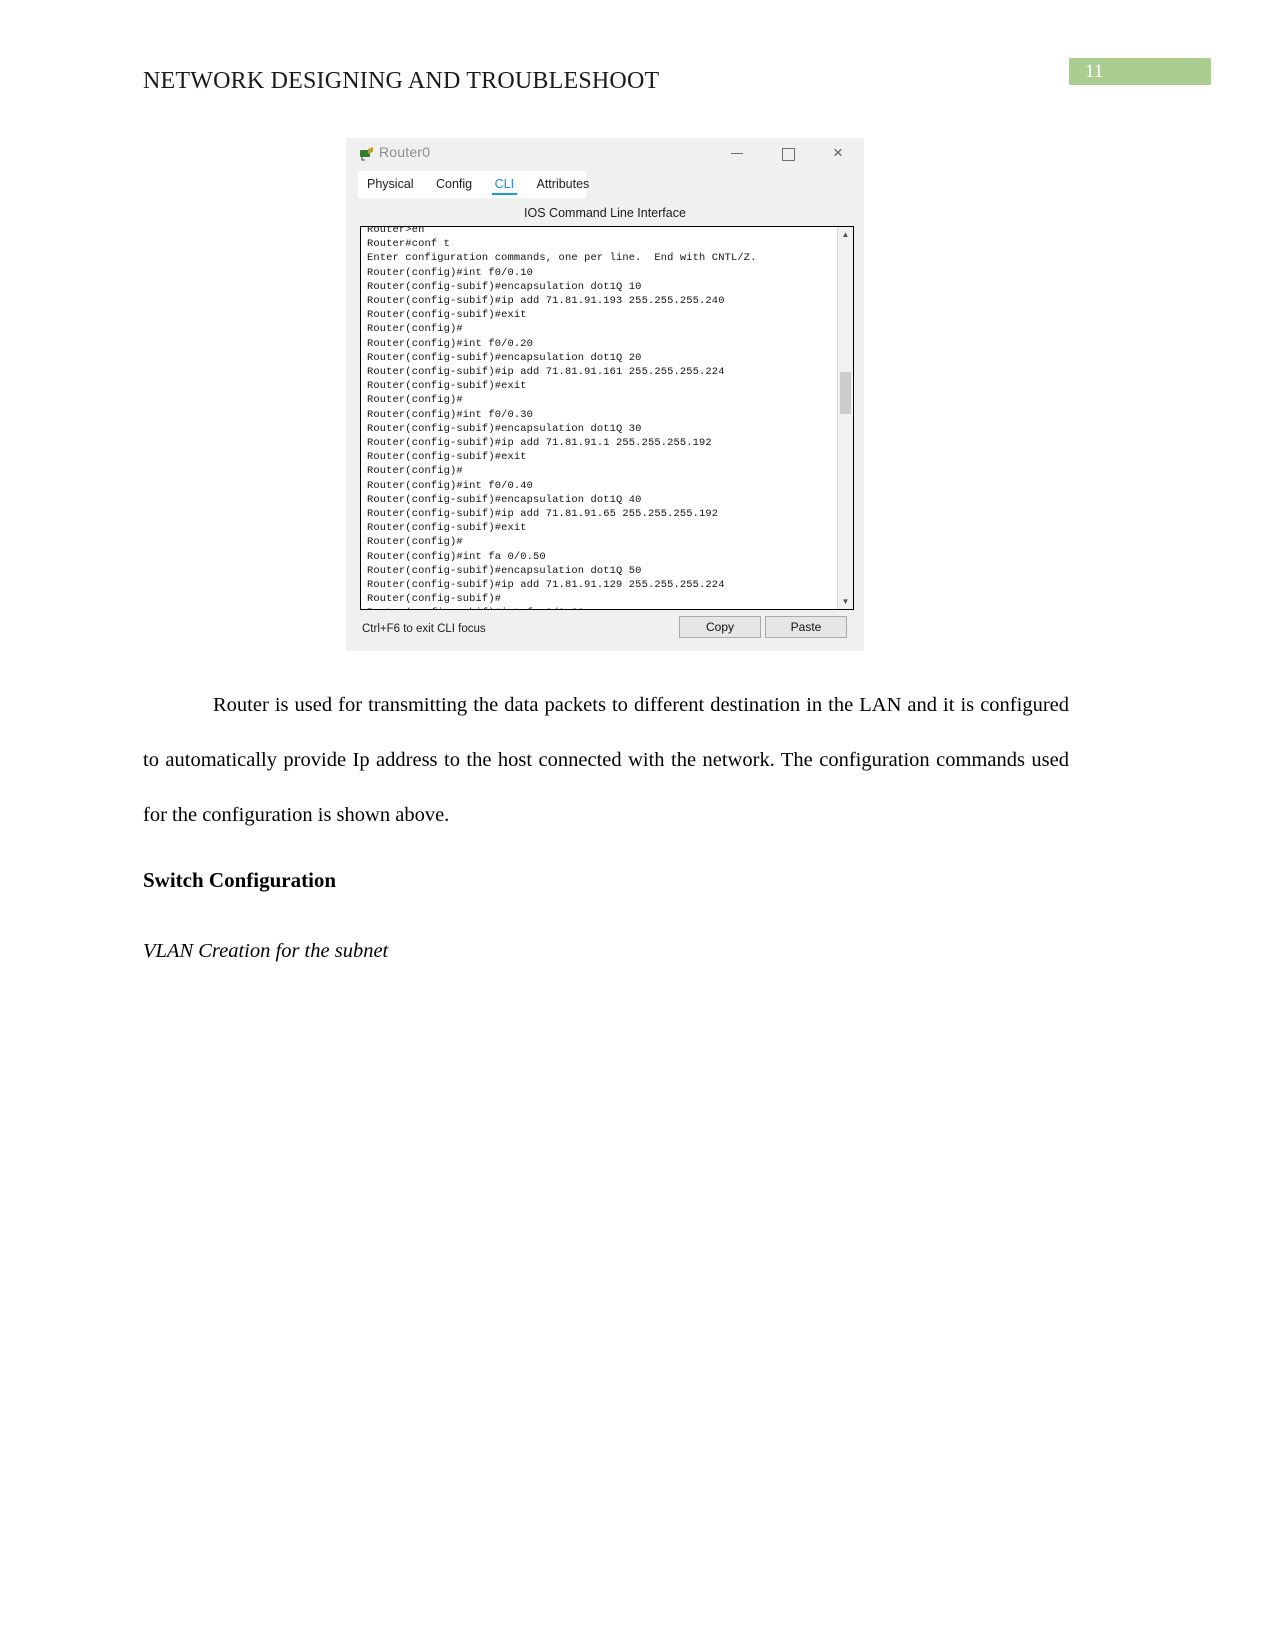 The height and width of the screenshot is (1651, 1275). I want to click on subheading-vlan-creation: VLAN Creation for the subnet, so click(266, 951).